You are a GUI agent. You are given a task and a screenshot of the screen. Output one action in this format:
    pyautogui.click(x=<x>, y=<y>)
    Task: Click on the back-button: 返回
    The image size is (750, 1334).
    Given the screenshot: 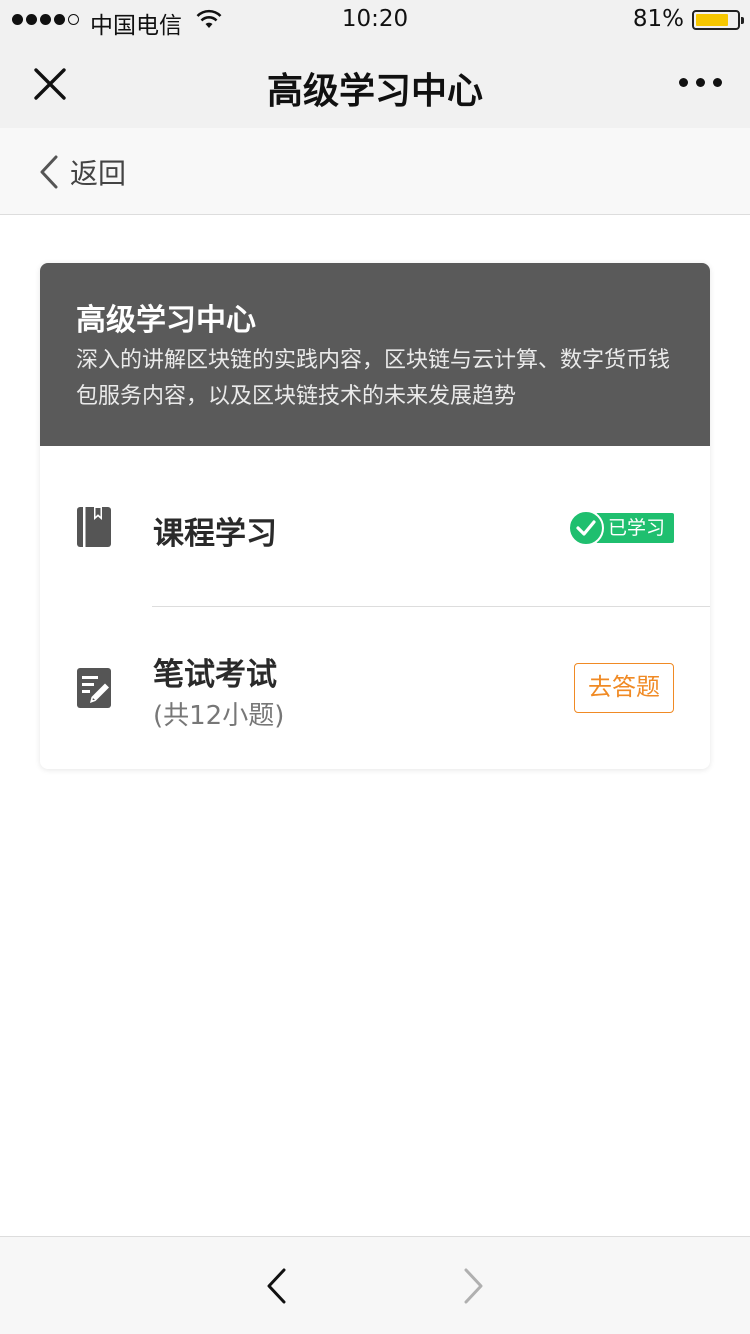 What is the action you would take?
    pyautogui.click(x=82, y=172)
    